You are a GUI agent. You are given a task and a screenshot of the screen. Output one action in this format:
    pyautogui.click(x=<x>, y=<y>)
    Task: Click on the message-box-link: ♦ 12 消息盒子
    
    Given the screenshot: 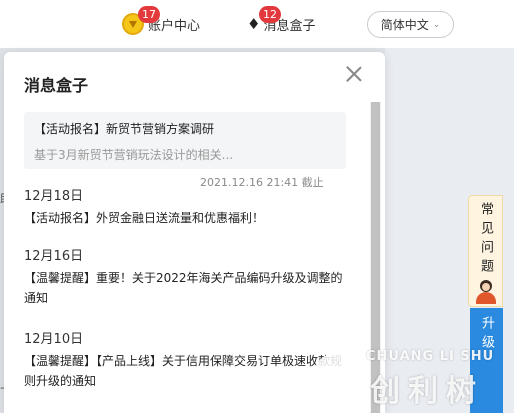 What is the action you would take?
    pyautogui.click(x=281, y=24)
    